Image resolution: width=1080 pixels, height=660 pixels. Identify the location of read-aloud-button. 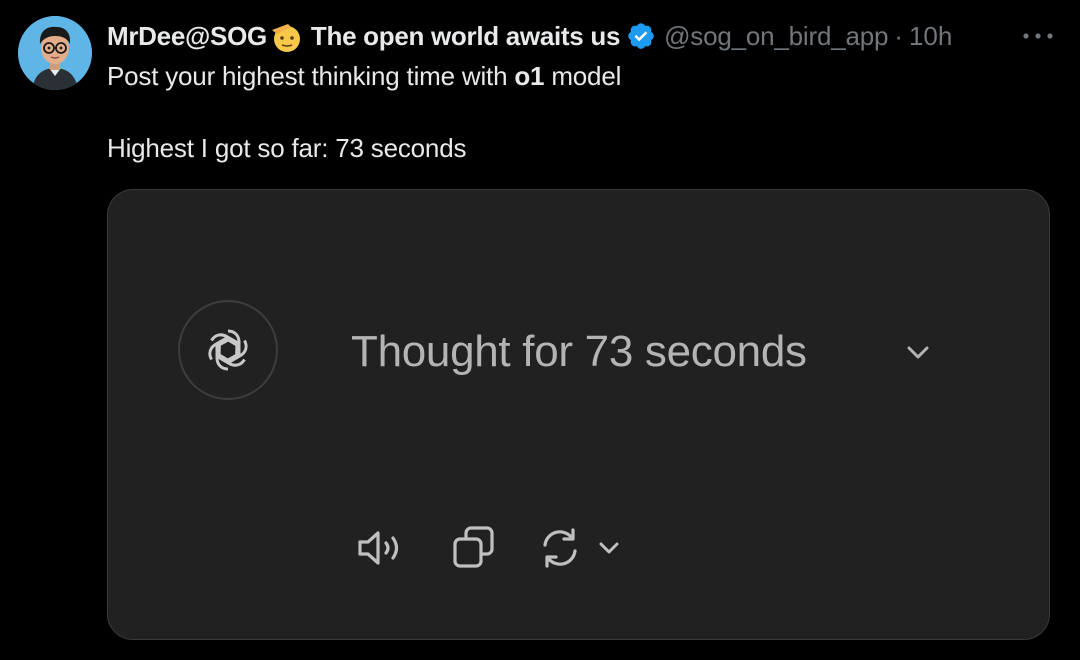
(385, 548).